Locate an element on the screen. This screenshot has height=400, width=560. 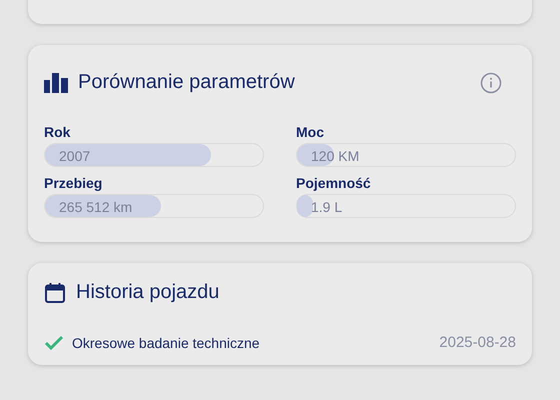
parameter-value: 2007 is located at coordinates (74, 156).